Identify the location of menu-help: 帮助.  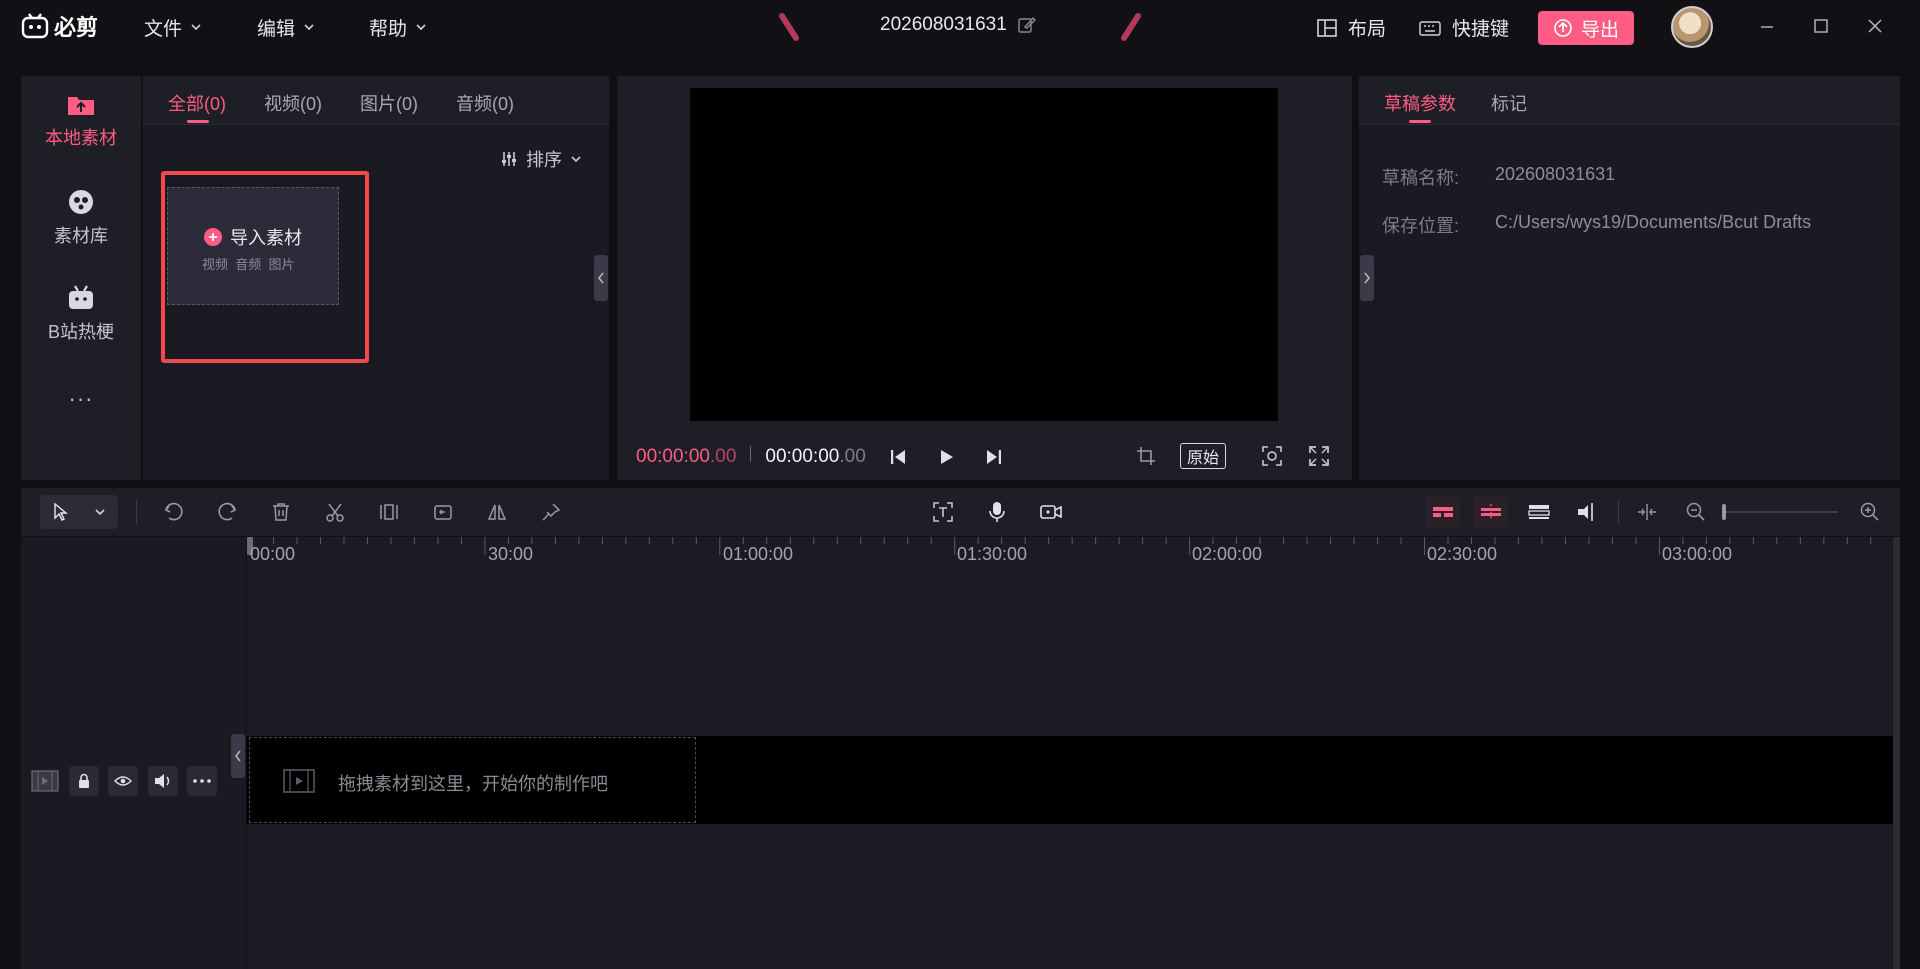
(398, 27).